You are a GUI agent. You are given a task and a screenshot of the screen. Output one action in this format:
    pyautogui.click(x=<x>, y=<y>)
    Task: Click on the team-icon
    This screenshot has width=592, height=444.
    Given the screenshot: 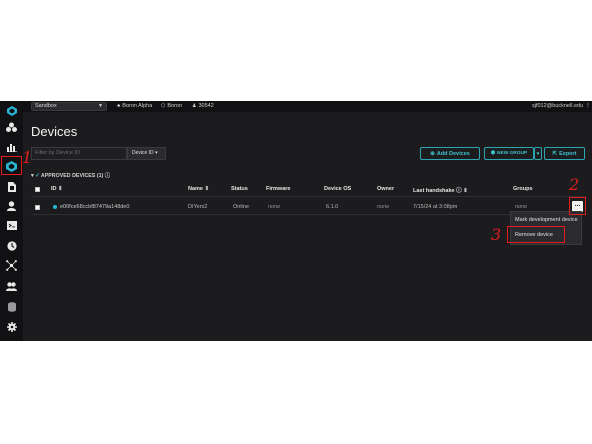 What is the action you would take?
    pyautogui.click(x=11, y=286)
    